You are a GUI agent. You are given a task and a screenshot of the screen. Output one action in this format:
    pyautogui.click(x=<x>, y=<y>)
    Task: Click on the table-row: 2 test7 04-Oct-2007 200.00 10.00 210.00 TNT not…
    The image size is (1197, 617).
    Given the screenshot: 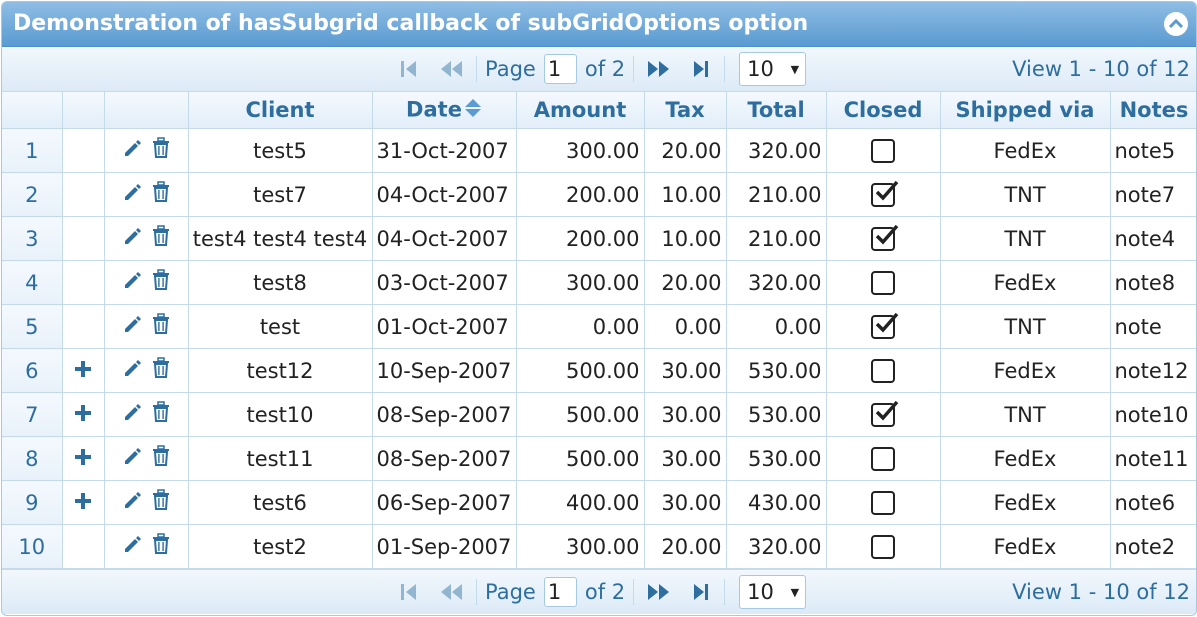 What is the action you would take?
    pyautogui.click(x=599, y=194)
    